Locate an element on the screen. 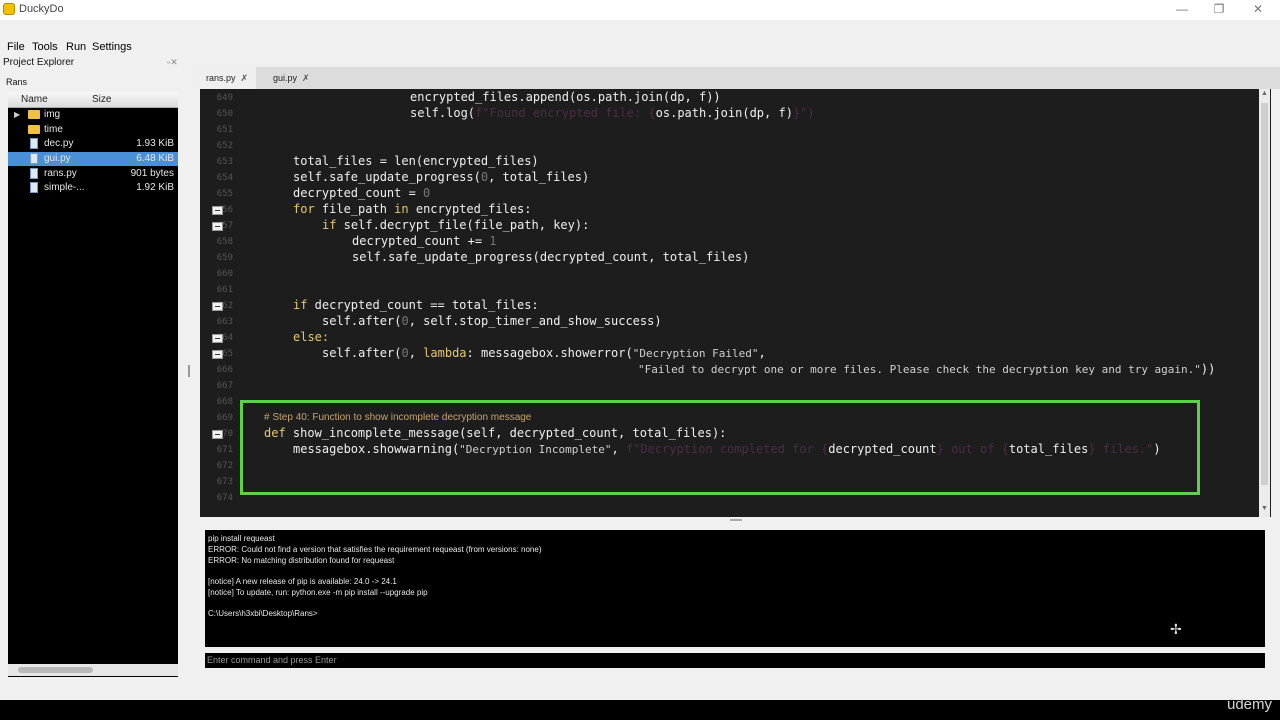 This screenshot has width=1280, height=720. line-number: 672 is located at coordinates (224, 466).